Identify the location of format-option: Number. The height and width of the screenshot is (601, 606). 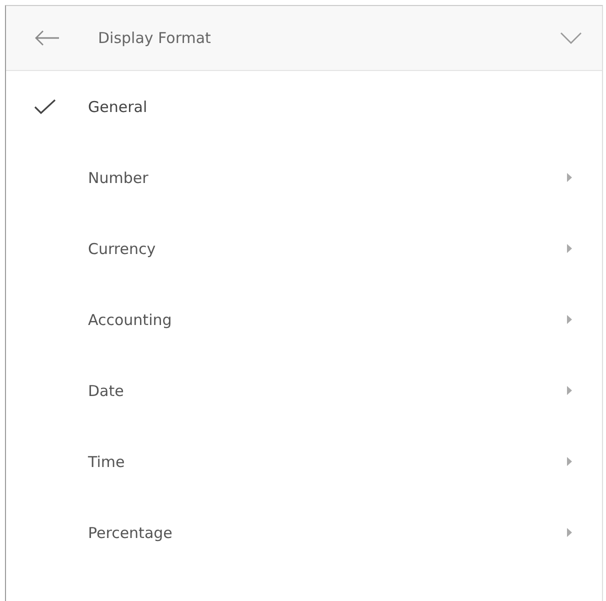
(304, 177).